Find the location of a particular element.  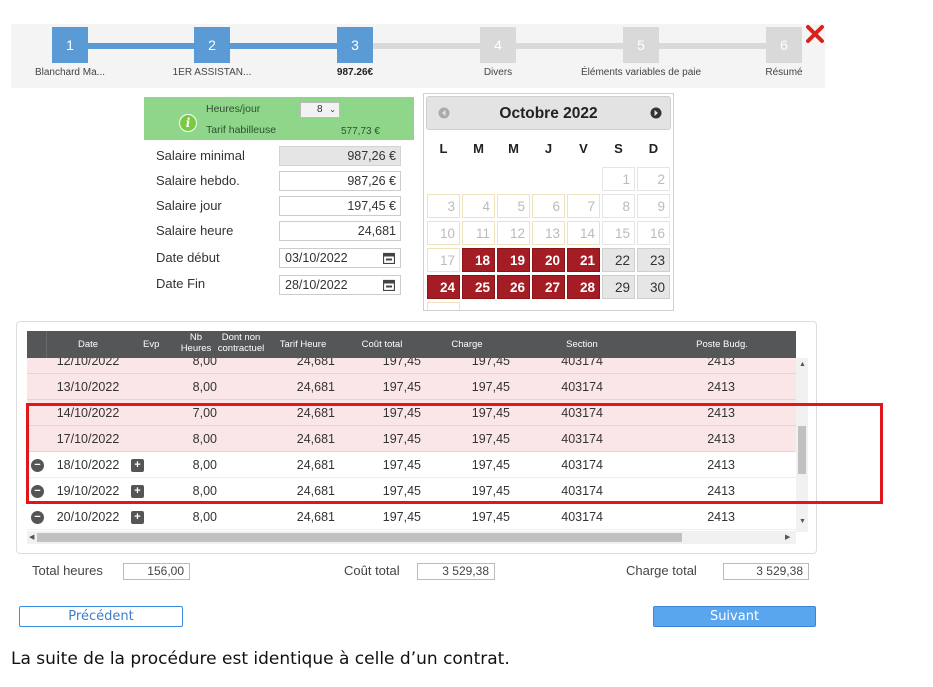

calendar-day: 15 is located at coordinates (618, 233).